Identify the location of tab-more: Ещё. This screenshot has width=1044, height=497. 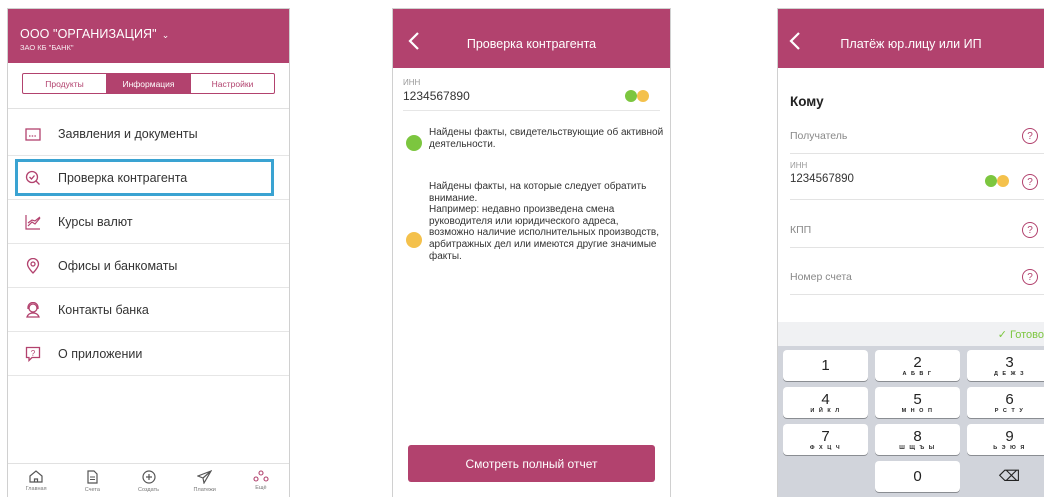
(261, 480).